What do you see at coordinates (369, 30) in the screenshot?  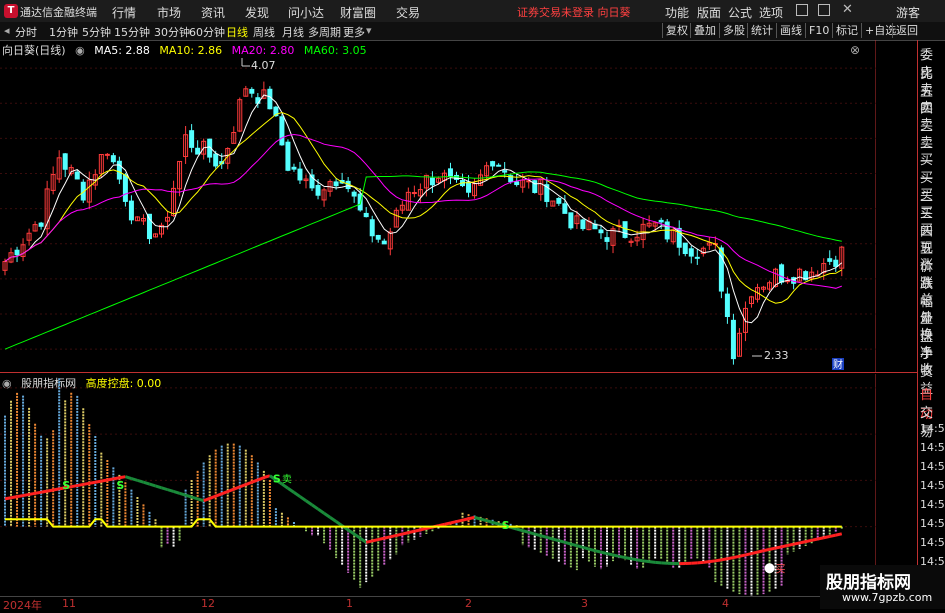 I see `more-dropdown-icon: ▾` at bounding box center [369, 30].